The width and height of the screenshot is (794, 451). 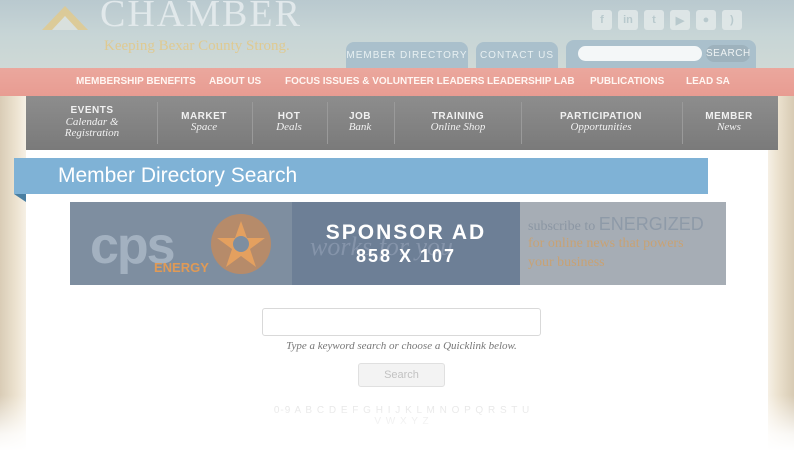 What do you see at coordinates (384, 82) in the screenshot?
I see `nav-focus-issues: FOCUS ISSUES & VOLUNTEER LEADERS` at bounding box center [384, 82].